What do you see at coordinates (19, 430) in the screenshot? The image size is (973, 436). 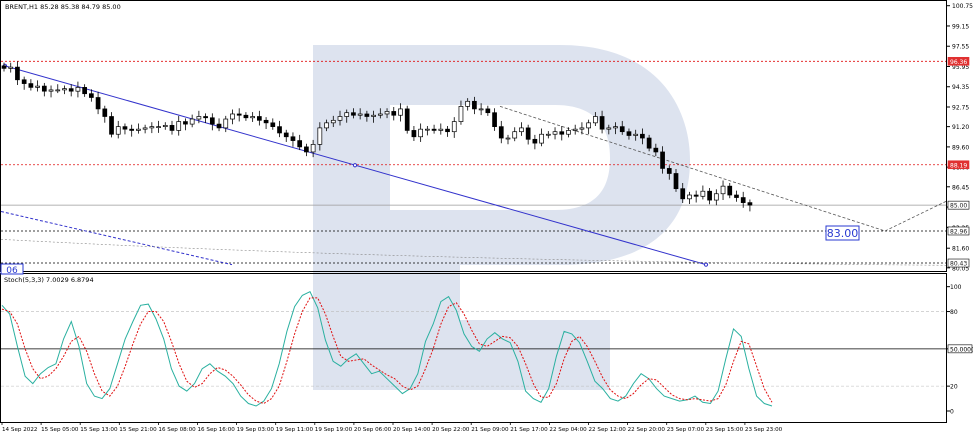 I see `x-axis-label: 14 Sep 2022` at bounding box center [19, 430].